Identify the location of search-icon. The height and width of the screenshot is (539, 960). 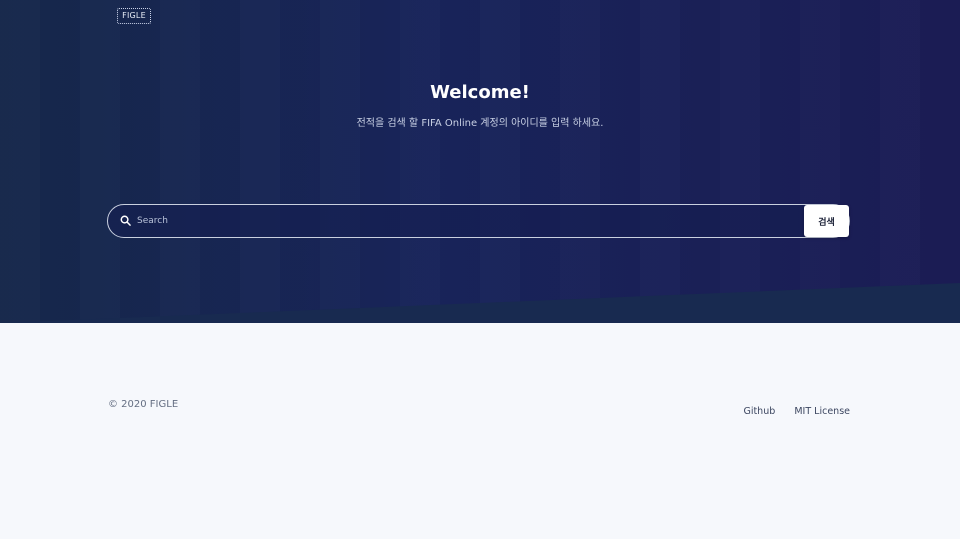
(125, 220).